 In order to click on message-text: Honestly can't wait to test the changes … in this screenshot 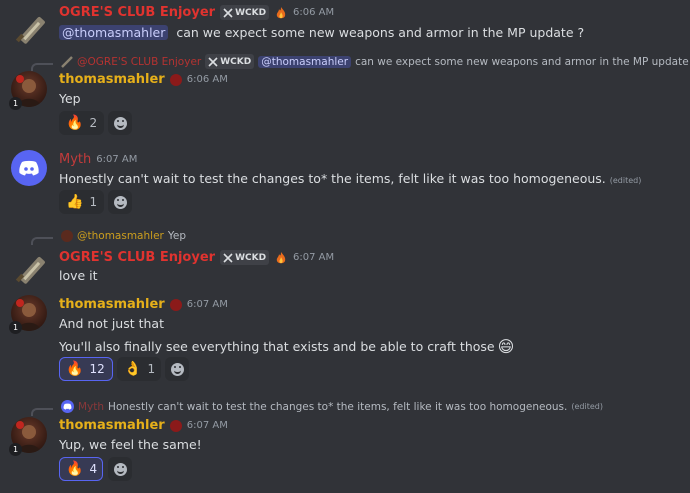, I will do `click(332, 178)`.